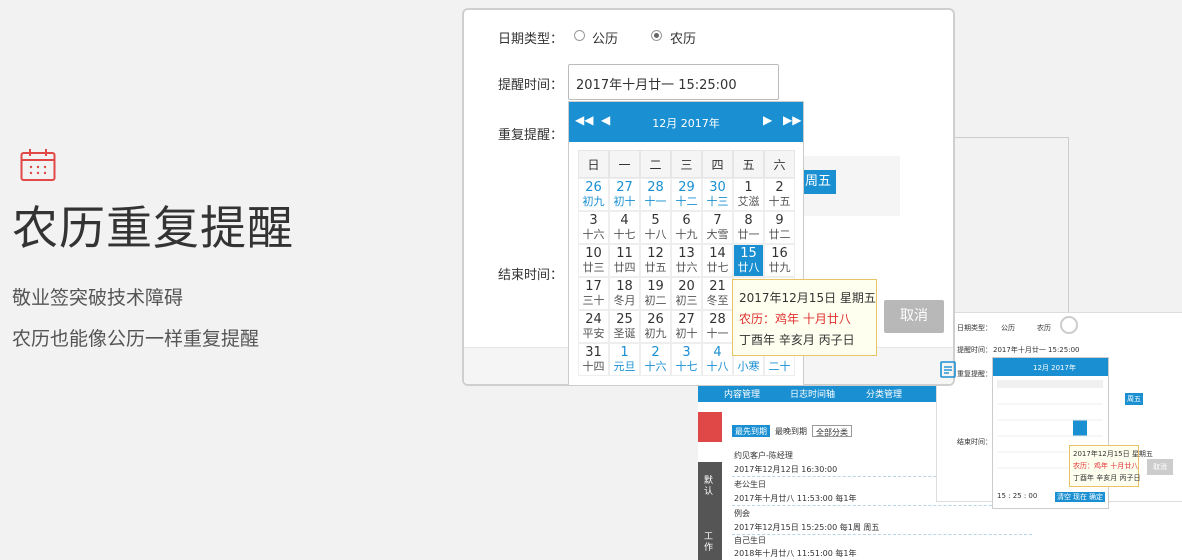 The image size is (1182, 560). Describe the element at coordinates (748, 260) in the screenshot. I see `selected-day-cell: 15 廿八` at that location.